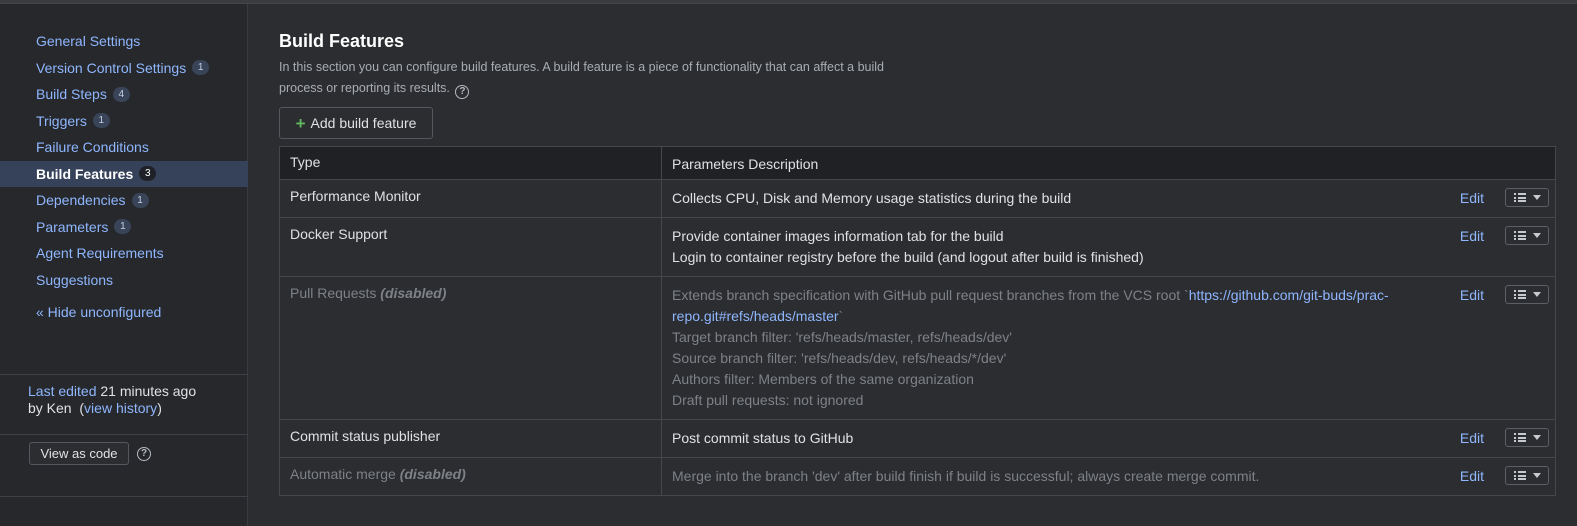 This screenshot has height=526, width=1577. Describe the element at coordinates (471, 247) in the screenshot. I see `feature-type: Docker Support` at that location.